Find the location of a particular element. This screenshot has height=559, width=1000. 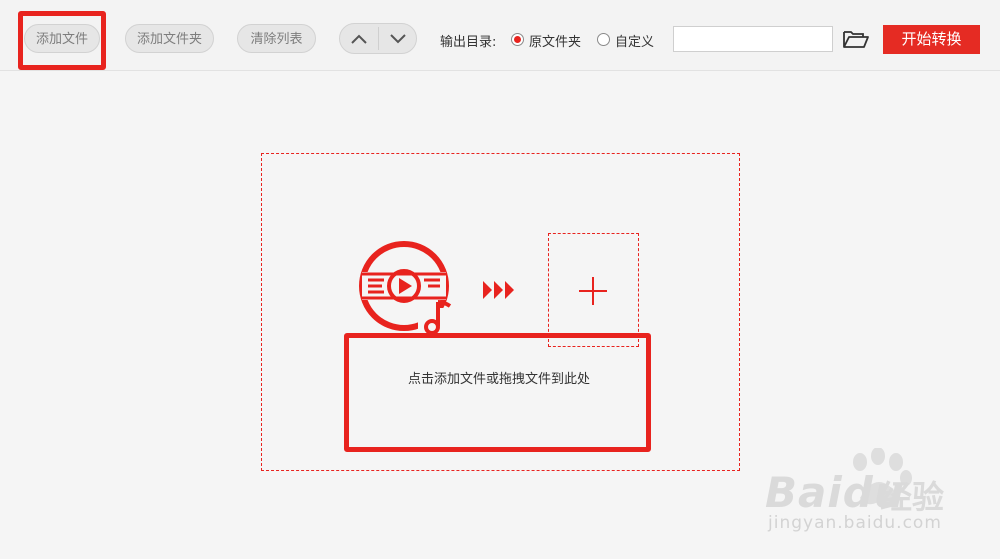

move-up-button is located at coordinates (359, 38).